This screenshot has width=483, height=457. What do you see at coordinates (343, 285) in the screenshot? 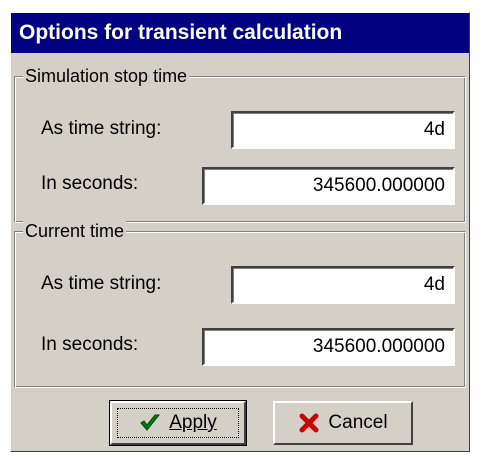
I see `current-time-string-input: 4d` at bounding box center [343, 285].